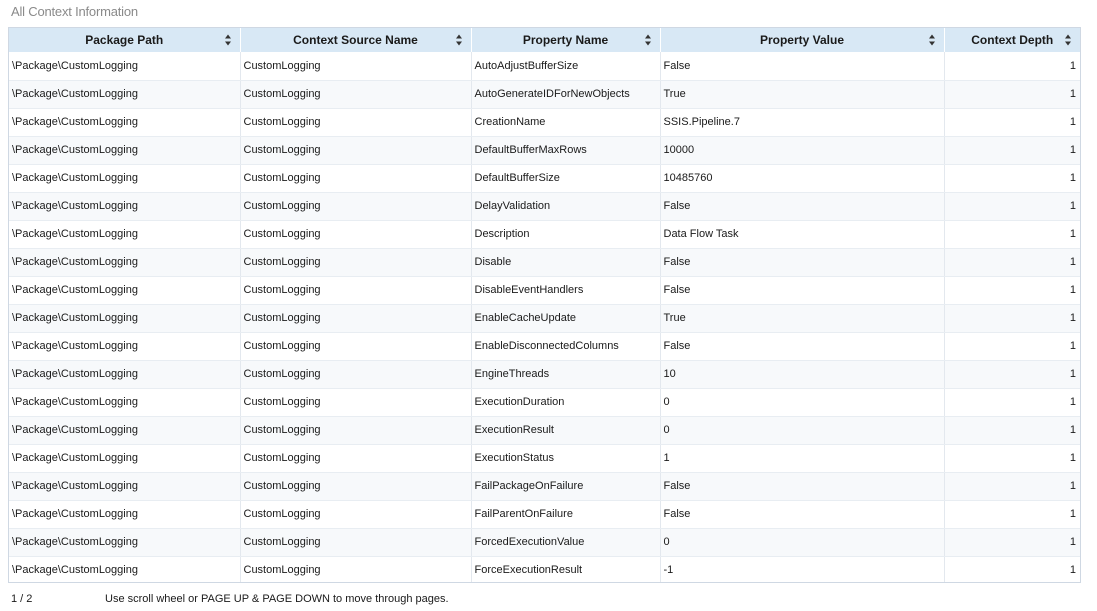 The width and height of the screenshot is (1097, 611). Describe the element at coordinates (22, 599) in the screenshot. I see `page-indicator: 1 / 2` at that location.